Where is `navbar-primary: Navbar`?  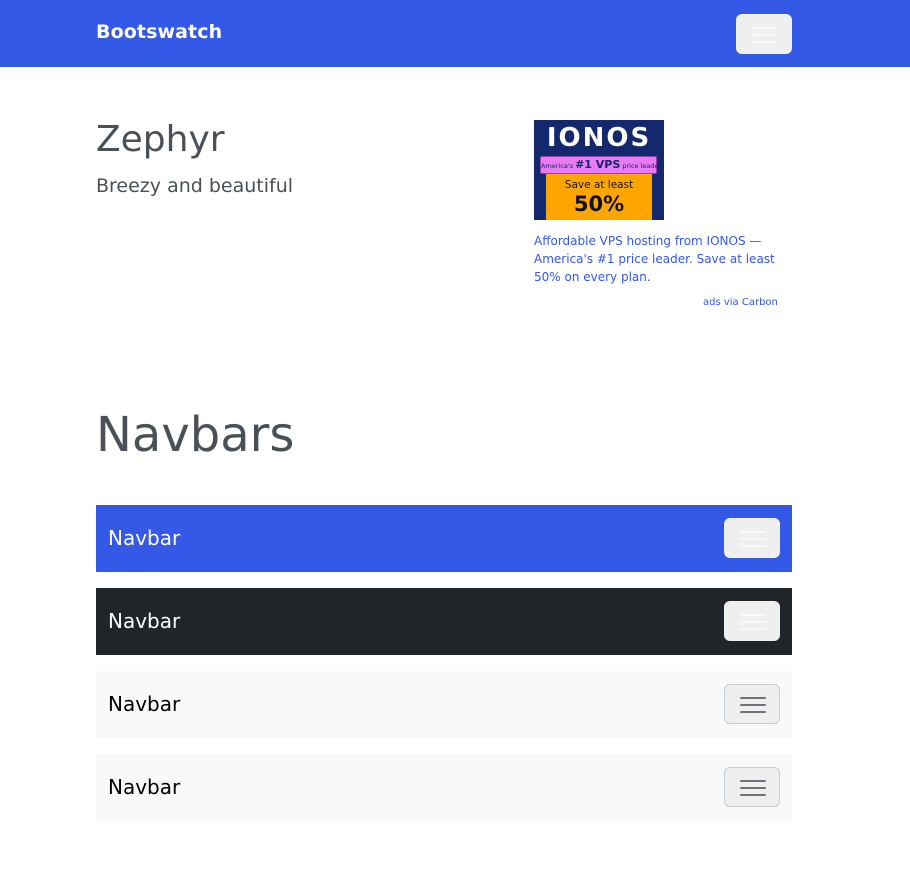
navbar-primary: Navbar is located at coordinates (444, 538).